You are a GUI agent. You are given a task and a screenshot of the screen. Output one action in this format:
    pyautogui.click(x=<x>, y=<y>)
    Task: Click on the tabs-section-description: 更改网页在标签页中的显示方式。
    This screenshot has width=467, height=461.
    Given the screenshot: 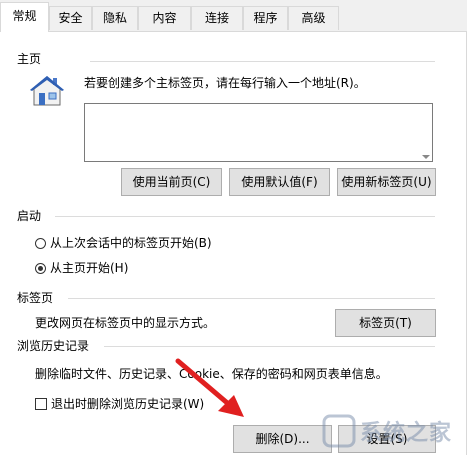 What is the action you would take?
    pyautogui.click(x=125, y=323)
    